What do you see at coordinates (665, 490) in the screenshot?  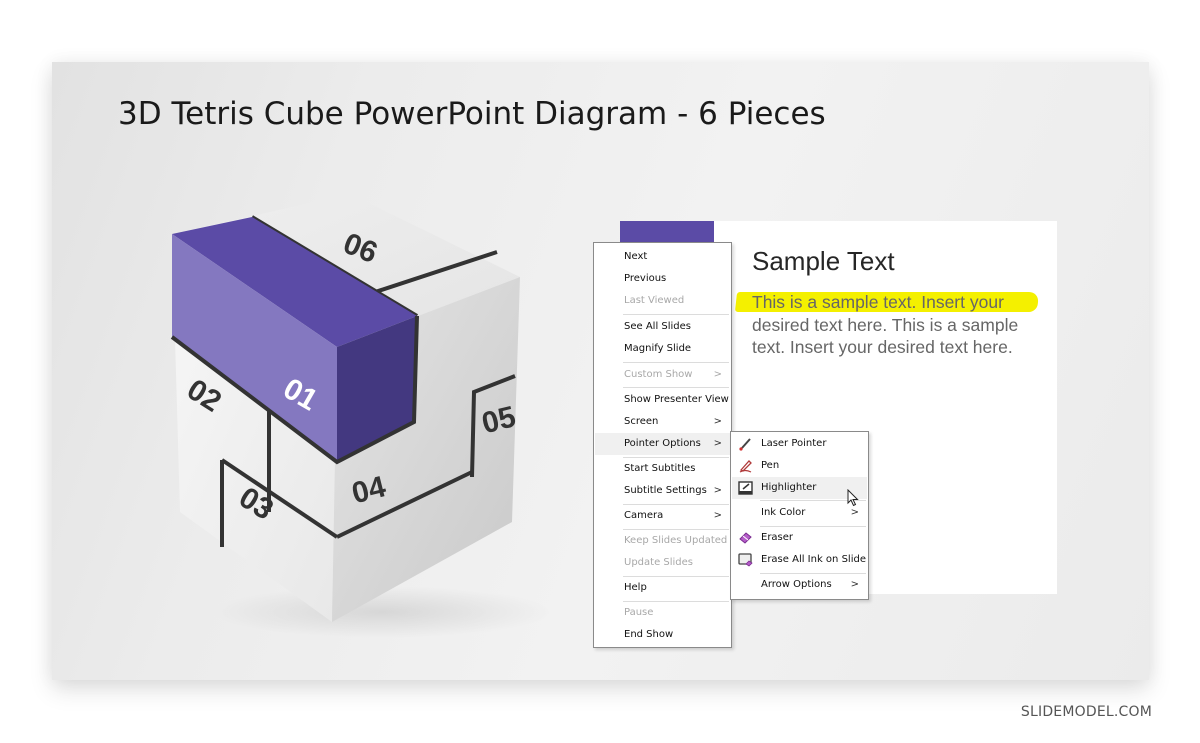 I see `menu-item-label: Subtitle Settings` at bounding box center [665, 490].